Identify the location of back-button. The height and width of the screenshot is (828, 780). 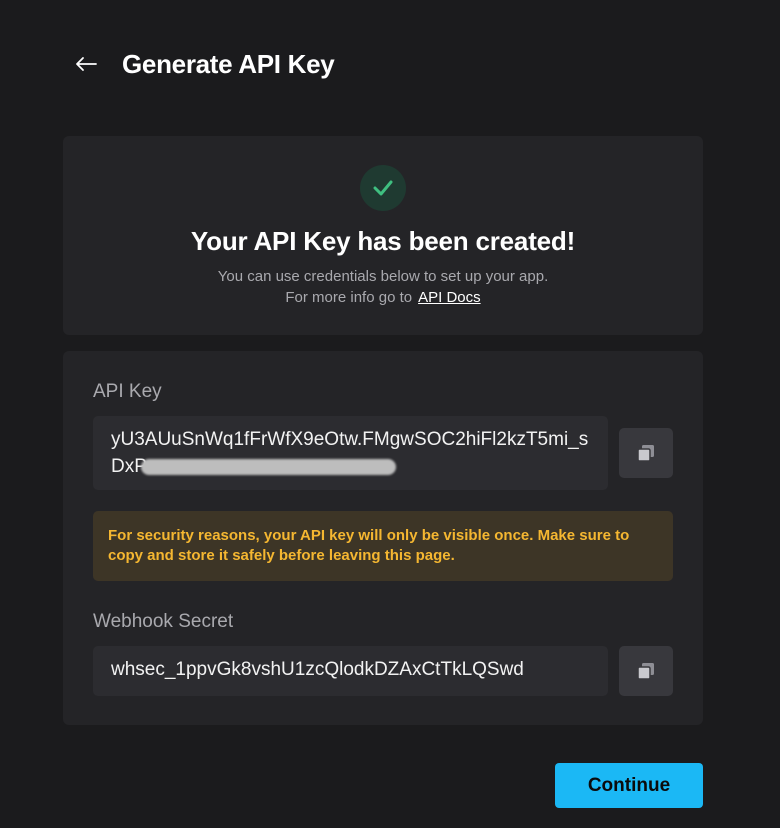
(86, 64).